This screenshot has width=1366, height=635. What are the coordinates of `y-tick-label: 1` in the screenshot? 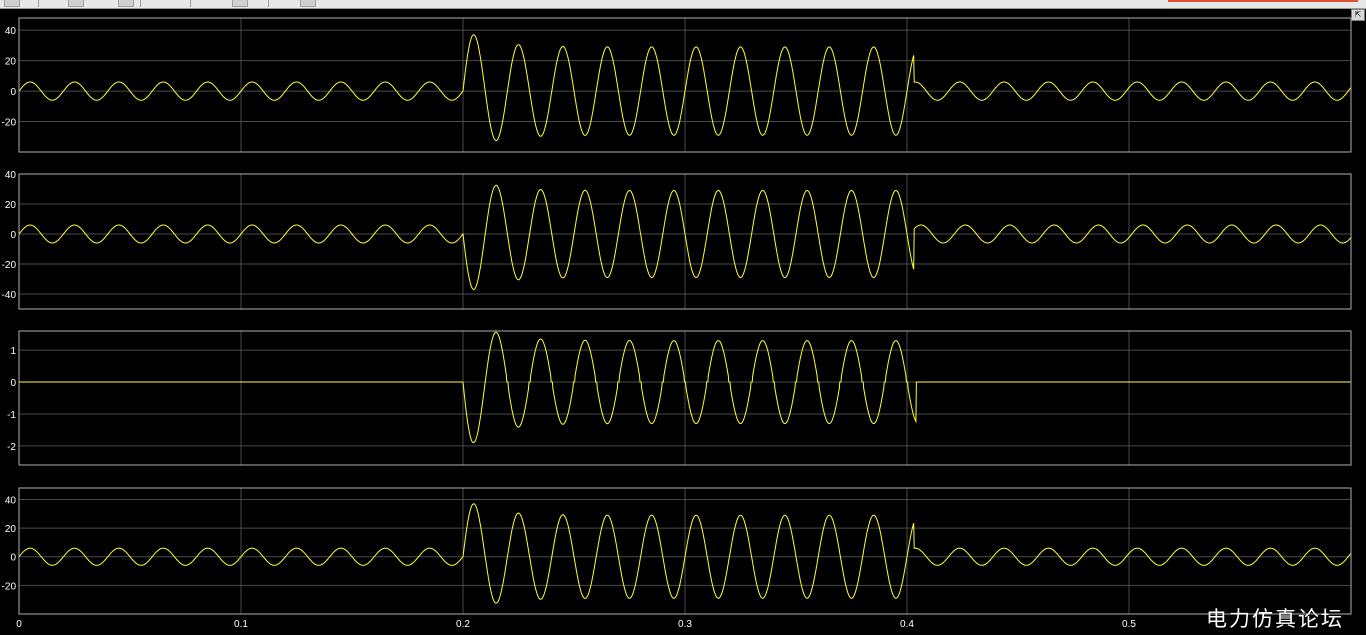 It's located at (13, 351).